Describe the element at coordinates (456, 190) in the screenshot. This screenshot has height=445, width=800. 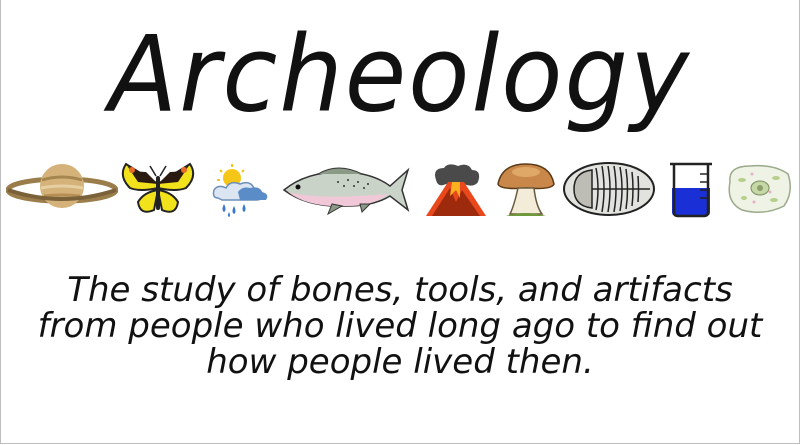
I see `volcano-icon` at that location.